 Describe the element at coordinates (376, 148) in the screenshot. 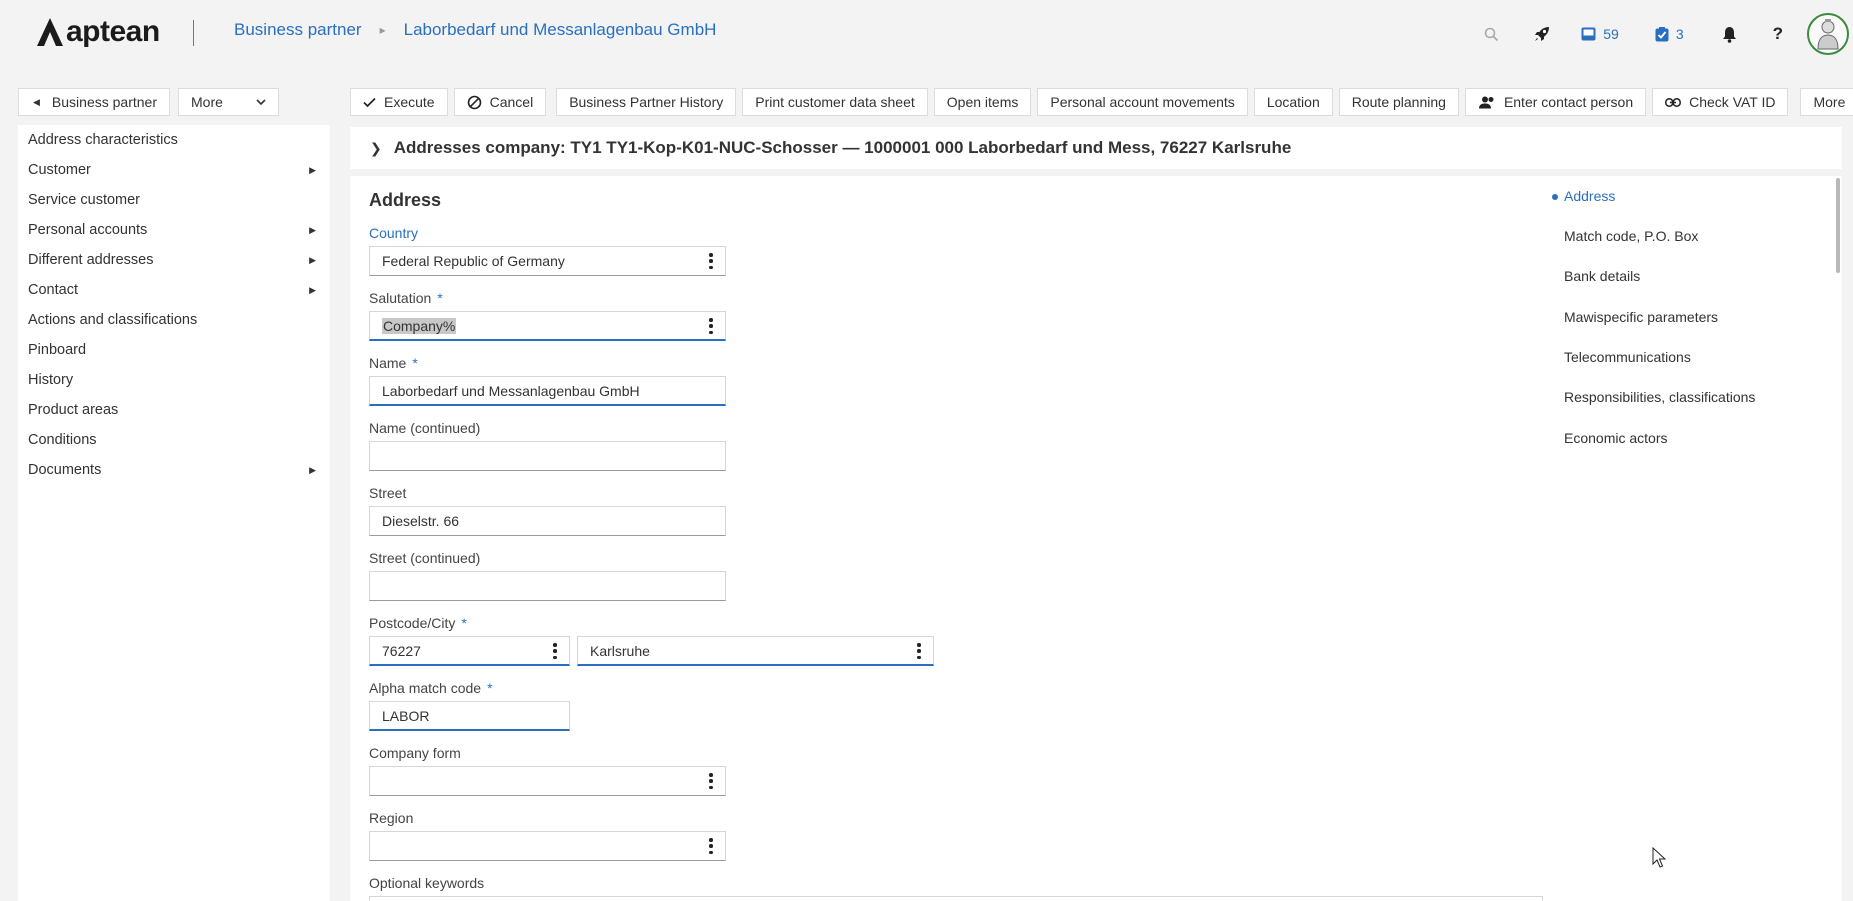

I see `expand-chevron-icon: ❯` at that location.